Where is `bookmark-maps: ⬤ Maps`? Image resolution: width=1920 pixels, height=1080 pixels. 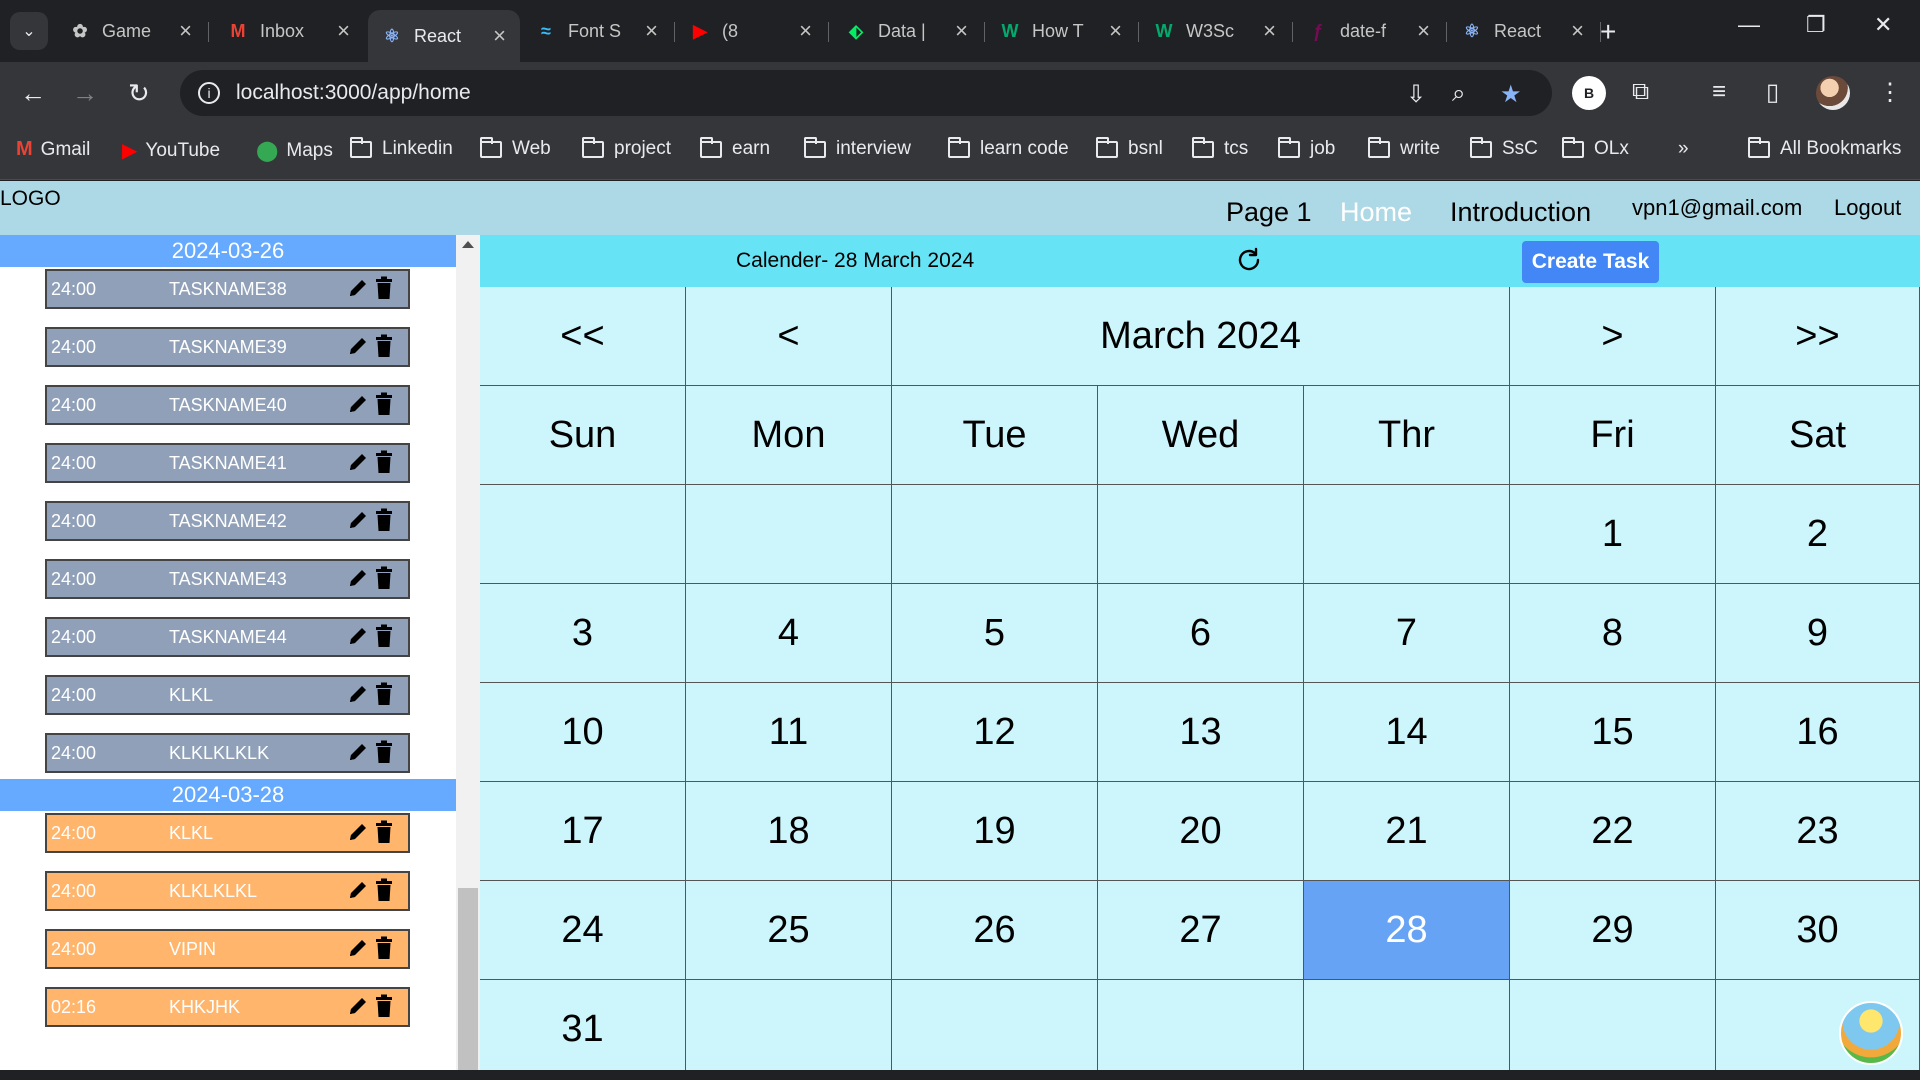 bookmark-maps: ⬤ Maps is located at coordinates (294, 150).